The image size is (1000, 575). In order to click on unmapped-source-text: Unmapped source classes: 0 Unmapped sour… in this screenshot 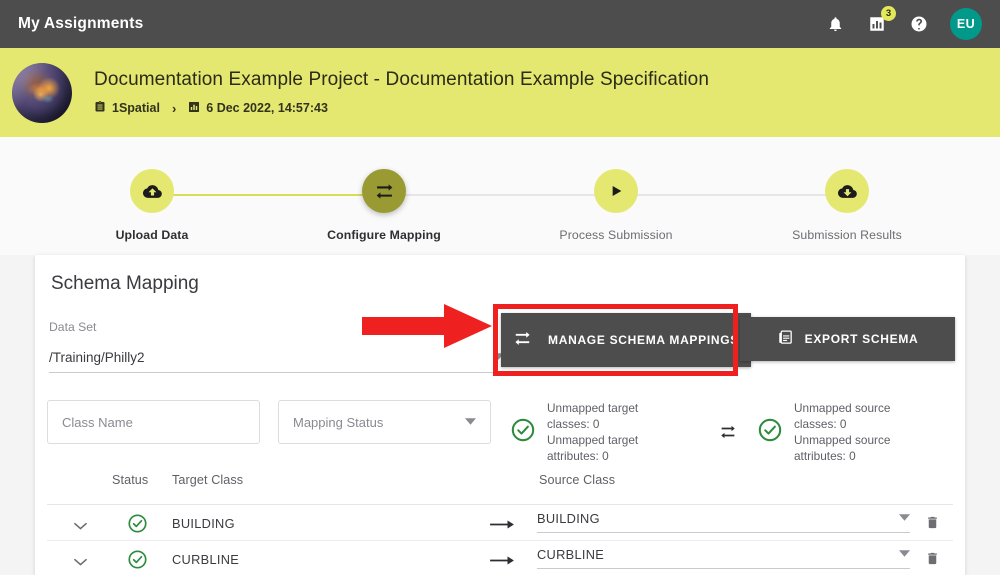, I will do `click(860, 432)`.